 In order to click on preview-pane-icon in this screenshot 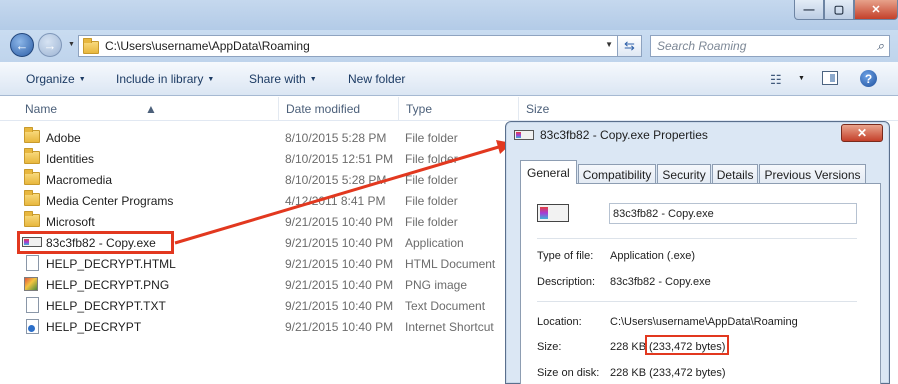, I will do `click(830, 78)`.